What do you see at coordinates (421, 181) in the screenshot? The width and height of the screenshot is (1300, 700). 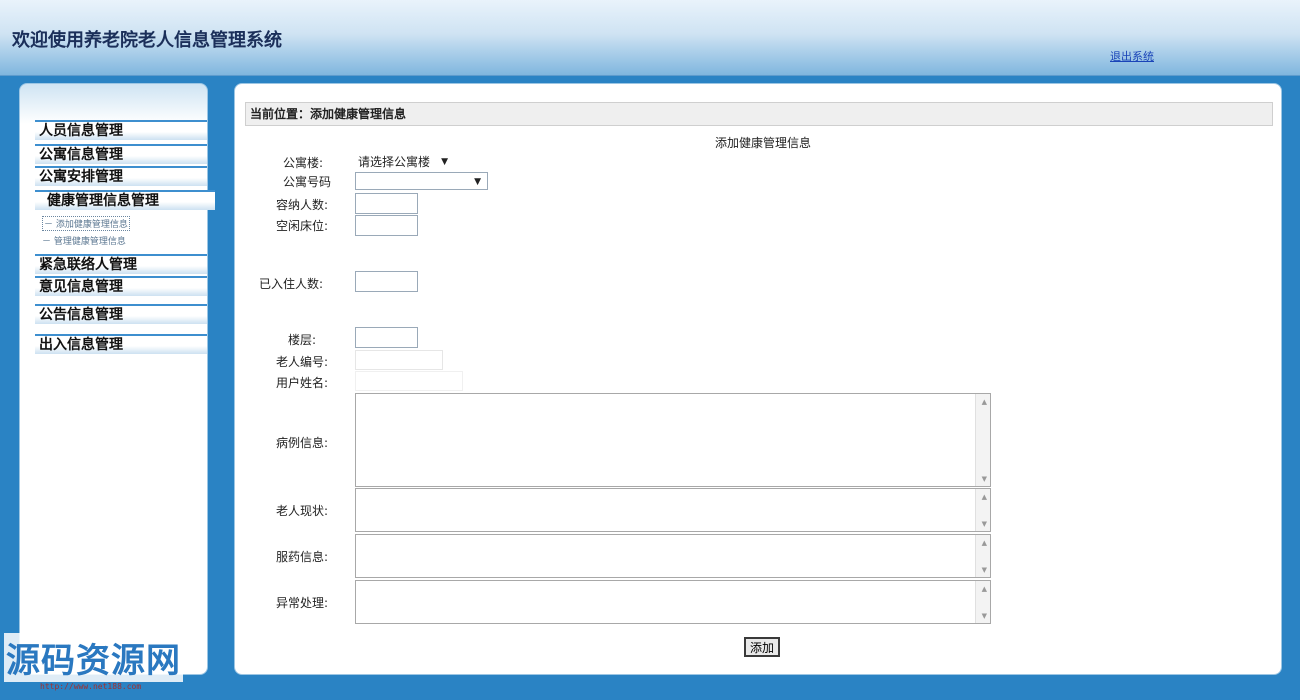 I see `room-select: ▼` at bounding box center [421, 181].